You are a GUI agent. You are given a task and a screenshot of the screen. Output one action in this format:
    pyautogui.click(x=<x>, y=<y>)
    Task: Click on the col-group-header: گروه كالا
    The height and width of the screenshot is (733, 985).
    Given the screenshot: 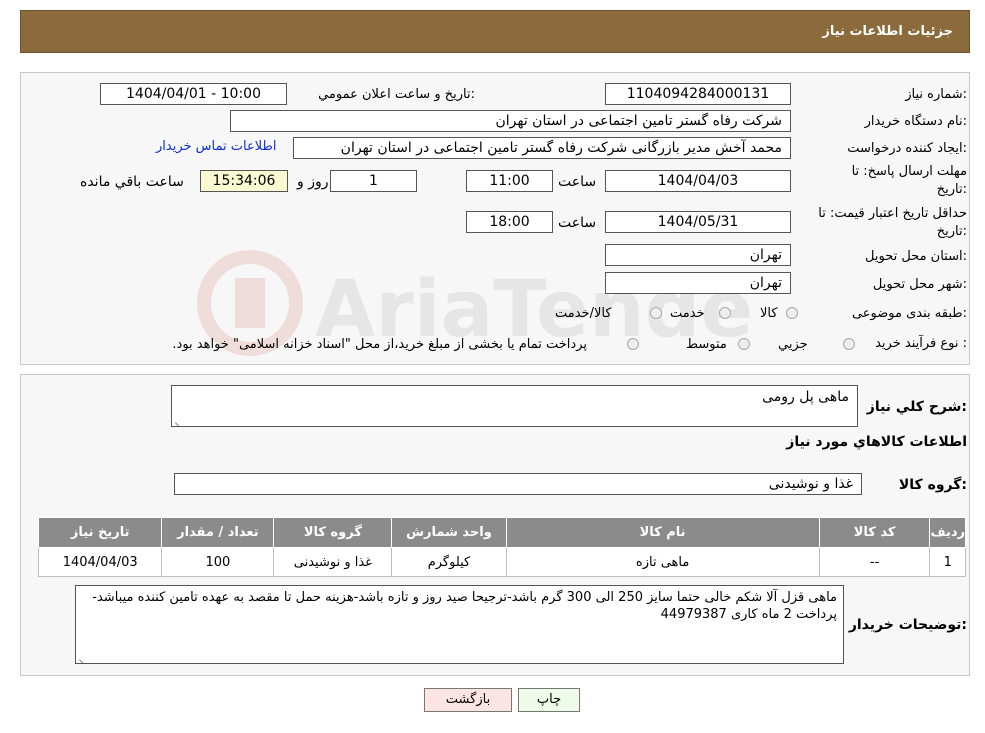 What is the action you would take?
    pyautogui.click(x=333, y=532)
    